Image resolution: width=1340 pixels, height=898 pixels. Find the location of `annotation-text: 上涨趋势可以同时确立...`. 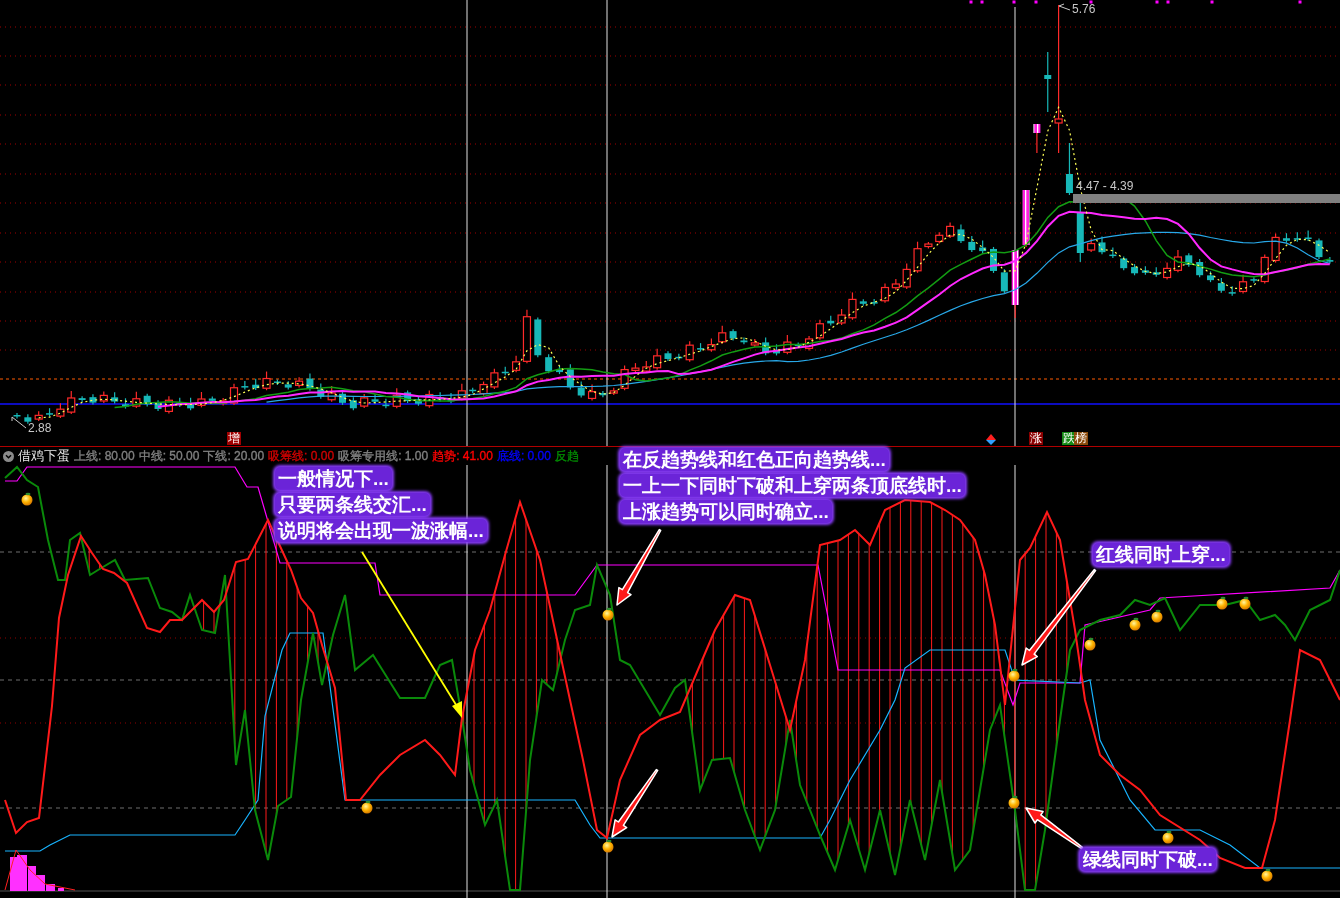

annotation-text: 上涨趋势可以同时确立... is located at coordinates (726, 511).